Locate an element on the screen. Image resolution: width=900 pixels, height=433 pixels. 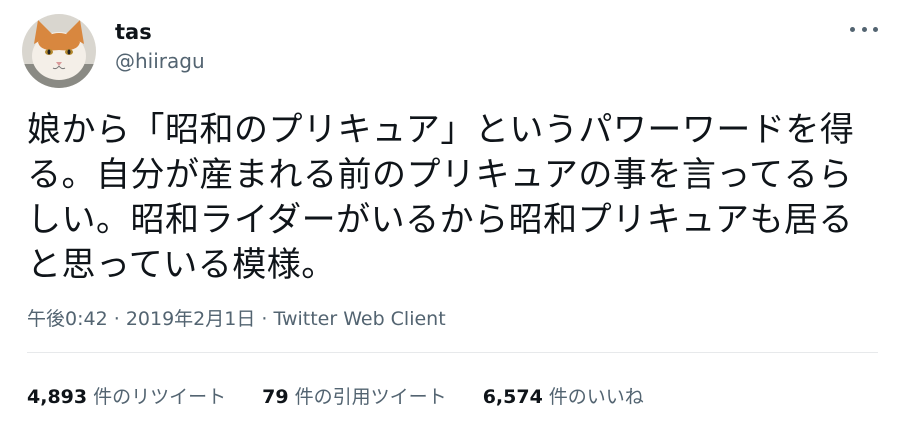
more-options-icon is located at coordinates (864, 29).